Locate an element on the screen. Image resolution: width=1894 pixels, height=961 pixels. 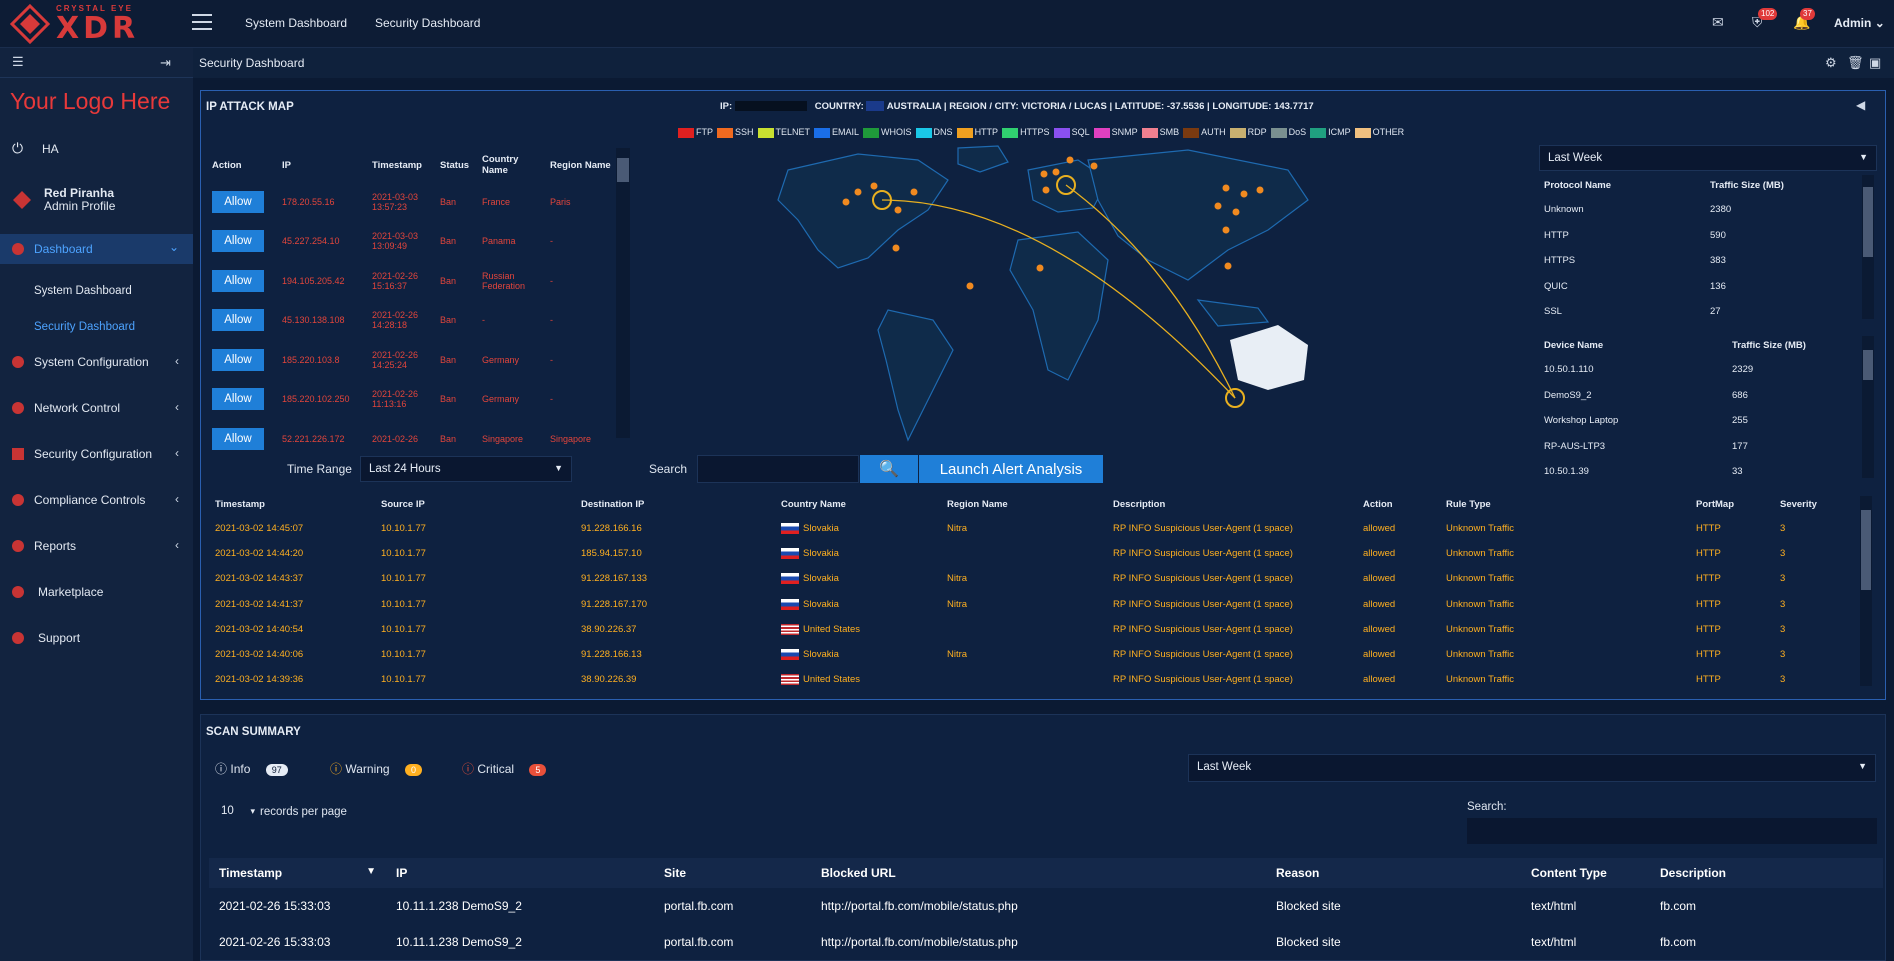
logout-icon: ⇥ is located at coordinates (165, 63).